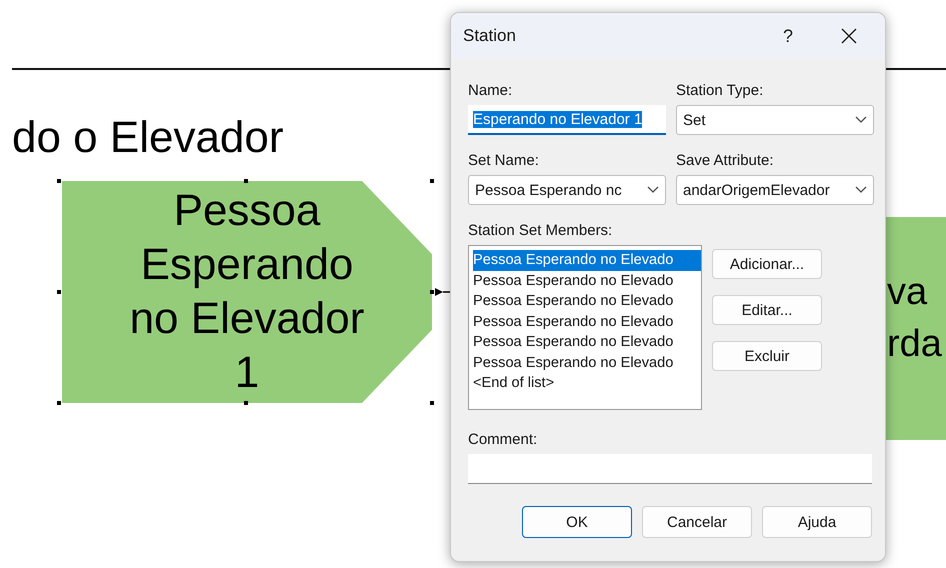 This screenshot has width=946, height=568. I want to click on field-label: Set Name:, so click(504, 161).